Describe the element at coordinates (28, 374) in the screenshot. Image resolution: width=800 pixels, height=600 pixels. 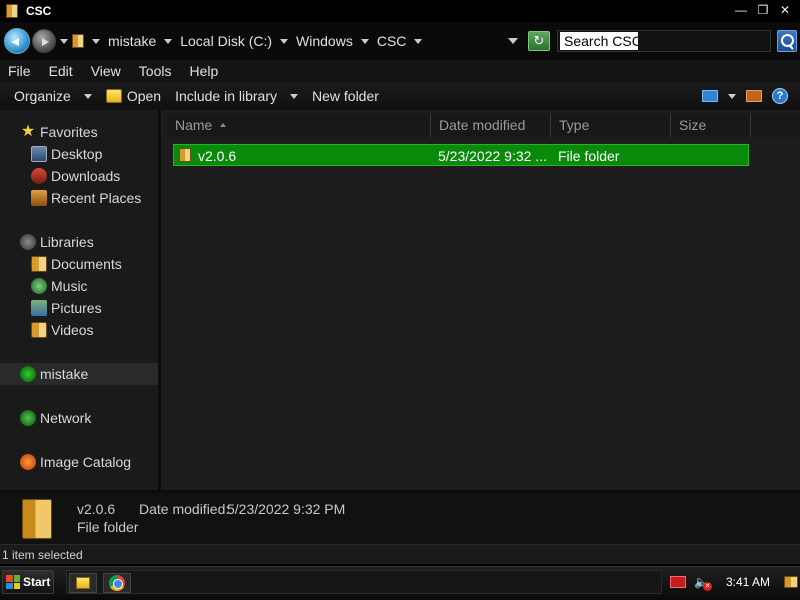
I see `homegroup-icon` at that location.